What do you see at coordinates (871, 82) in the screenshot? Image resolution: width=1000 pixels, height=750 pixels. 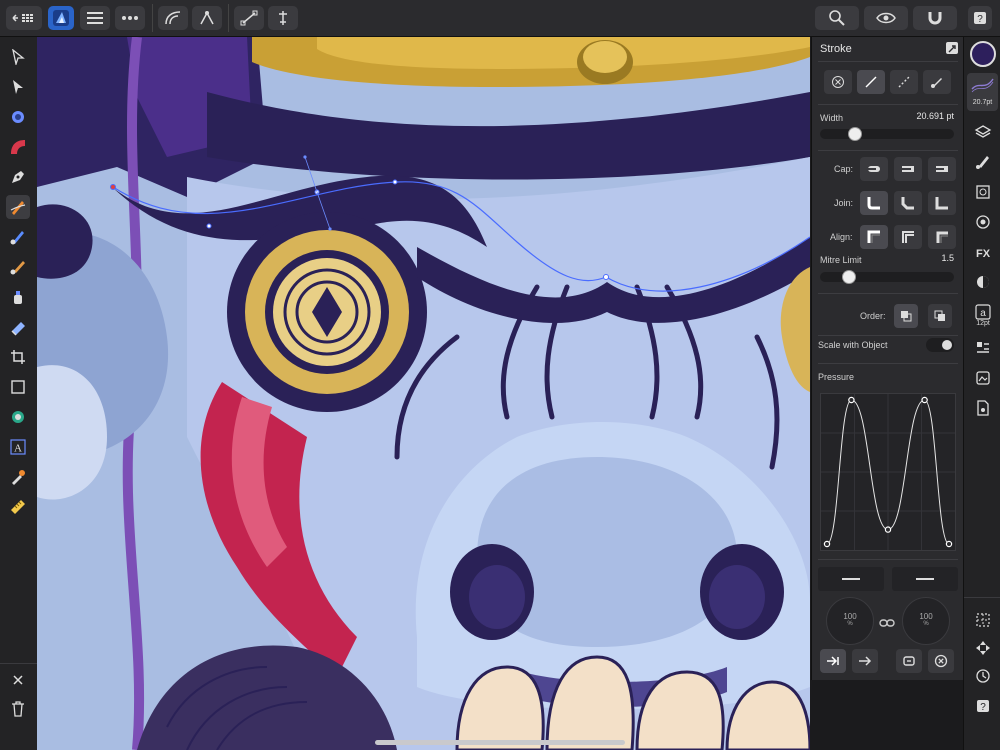 I see `stroke-solid-button` at bounding box center [871, 82].